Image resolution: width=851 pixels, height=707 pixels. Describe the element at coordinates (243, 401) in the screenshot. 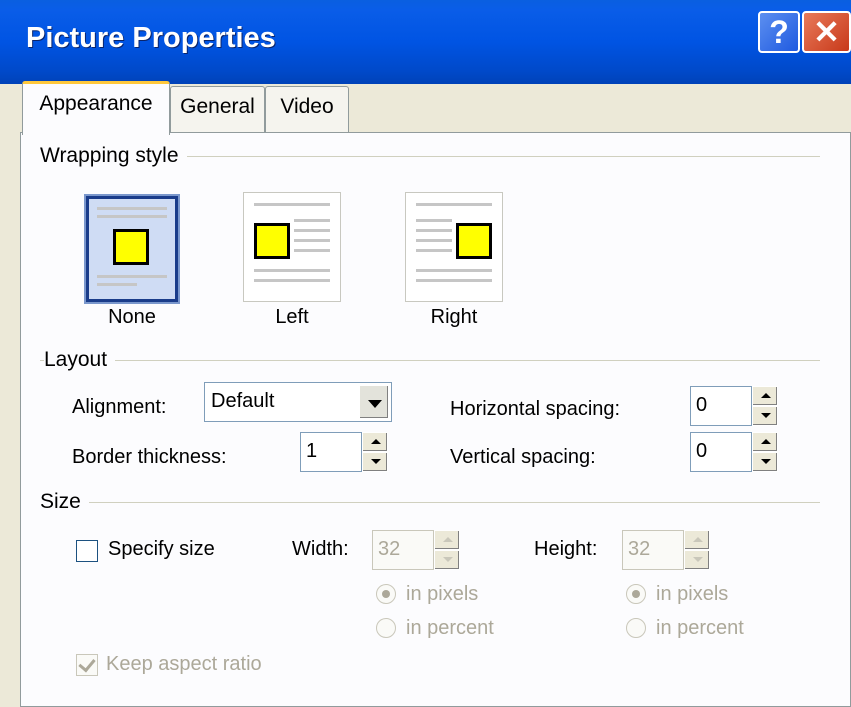

I see `alignment-value: Default` at that location.